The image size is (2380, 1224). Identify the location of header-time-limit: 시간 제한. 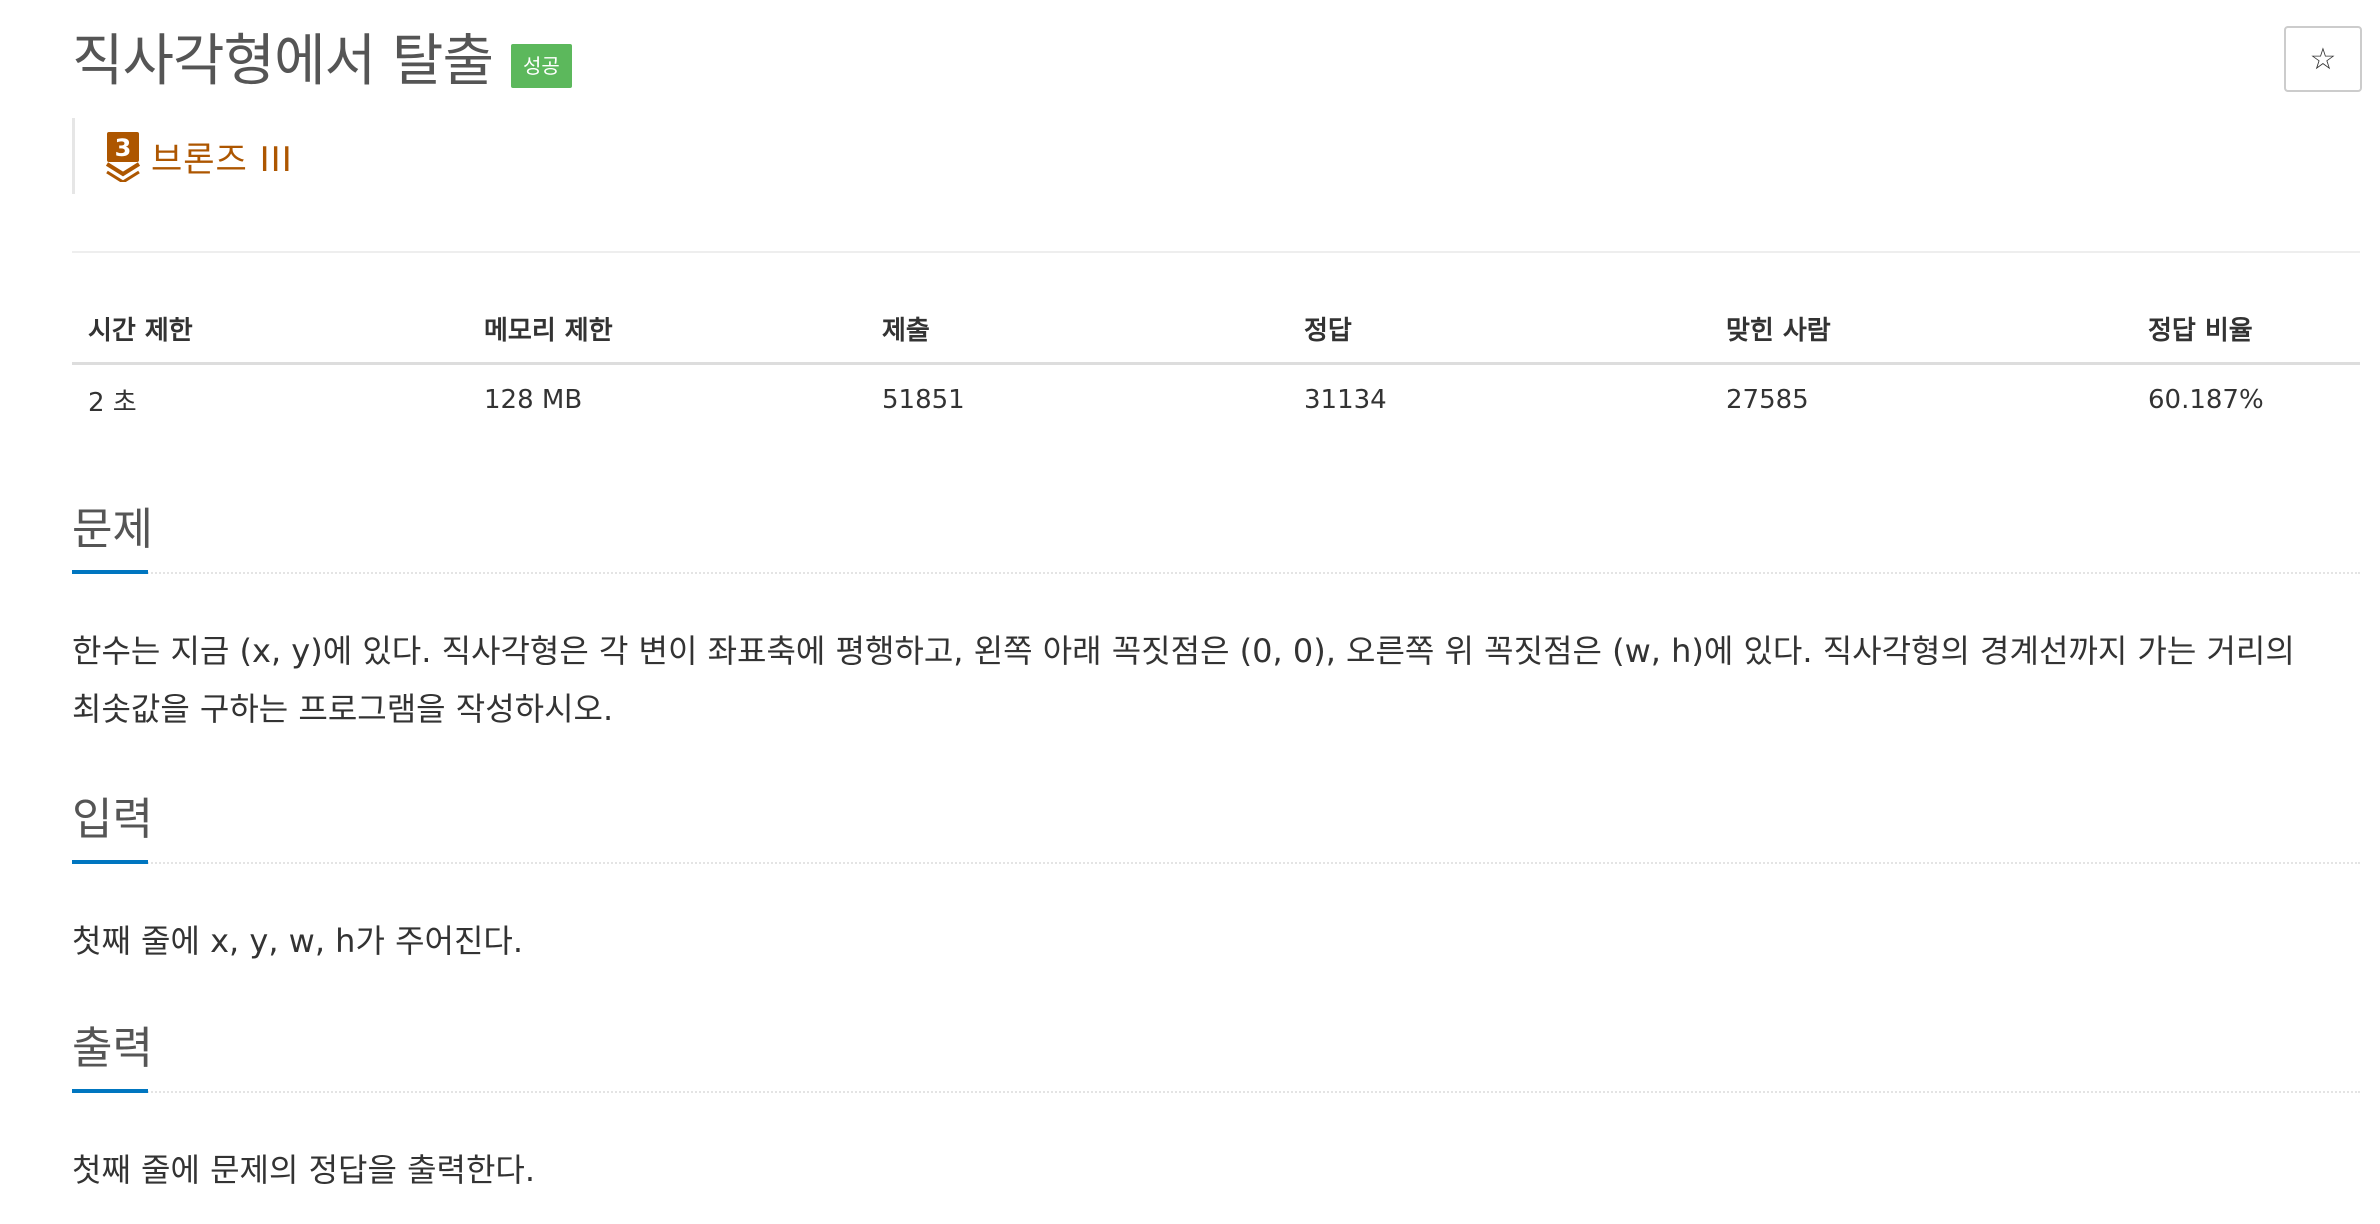
(270, 329).